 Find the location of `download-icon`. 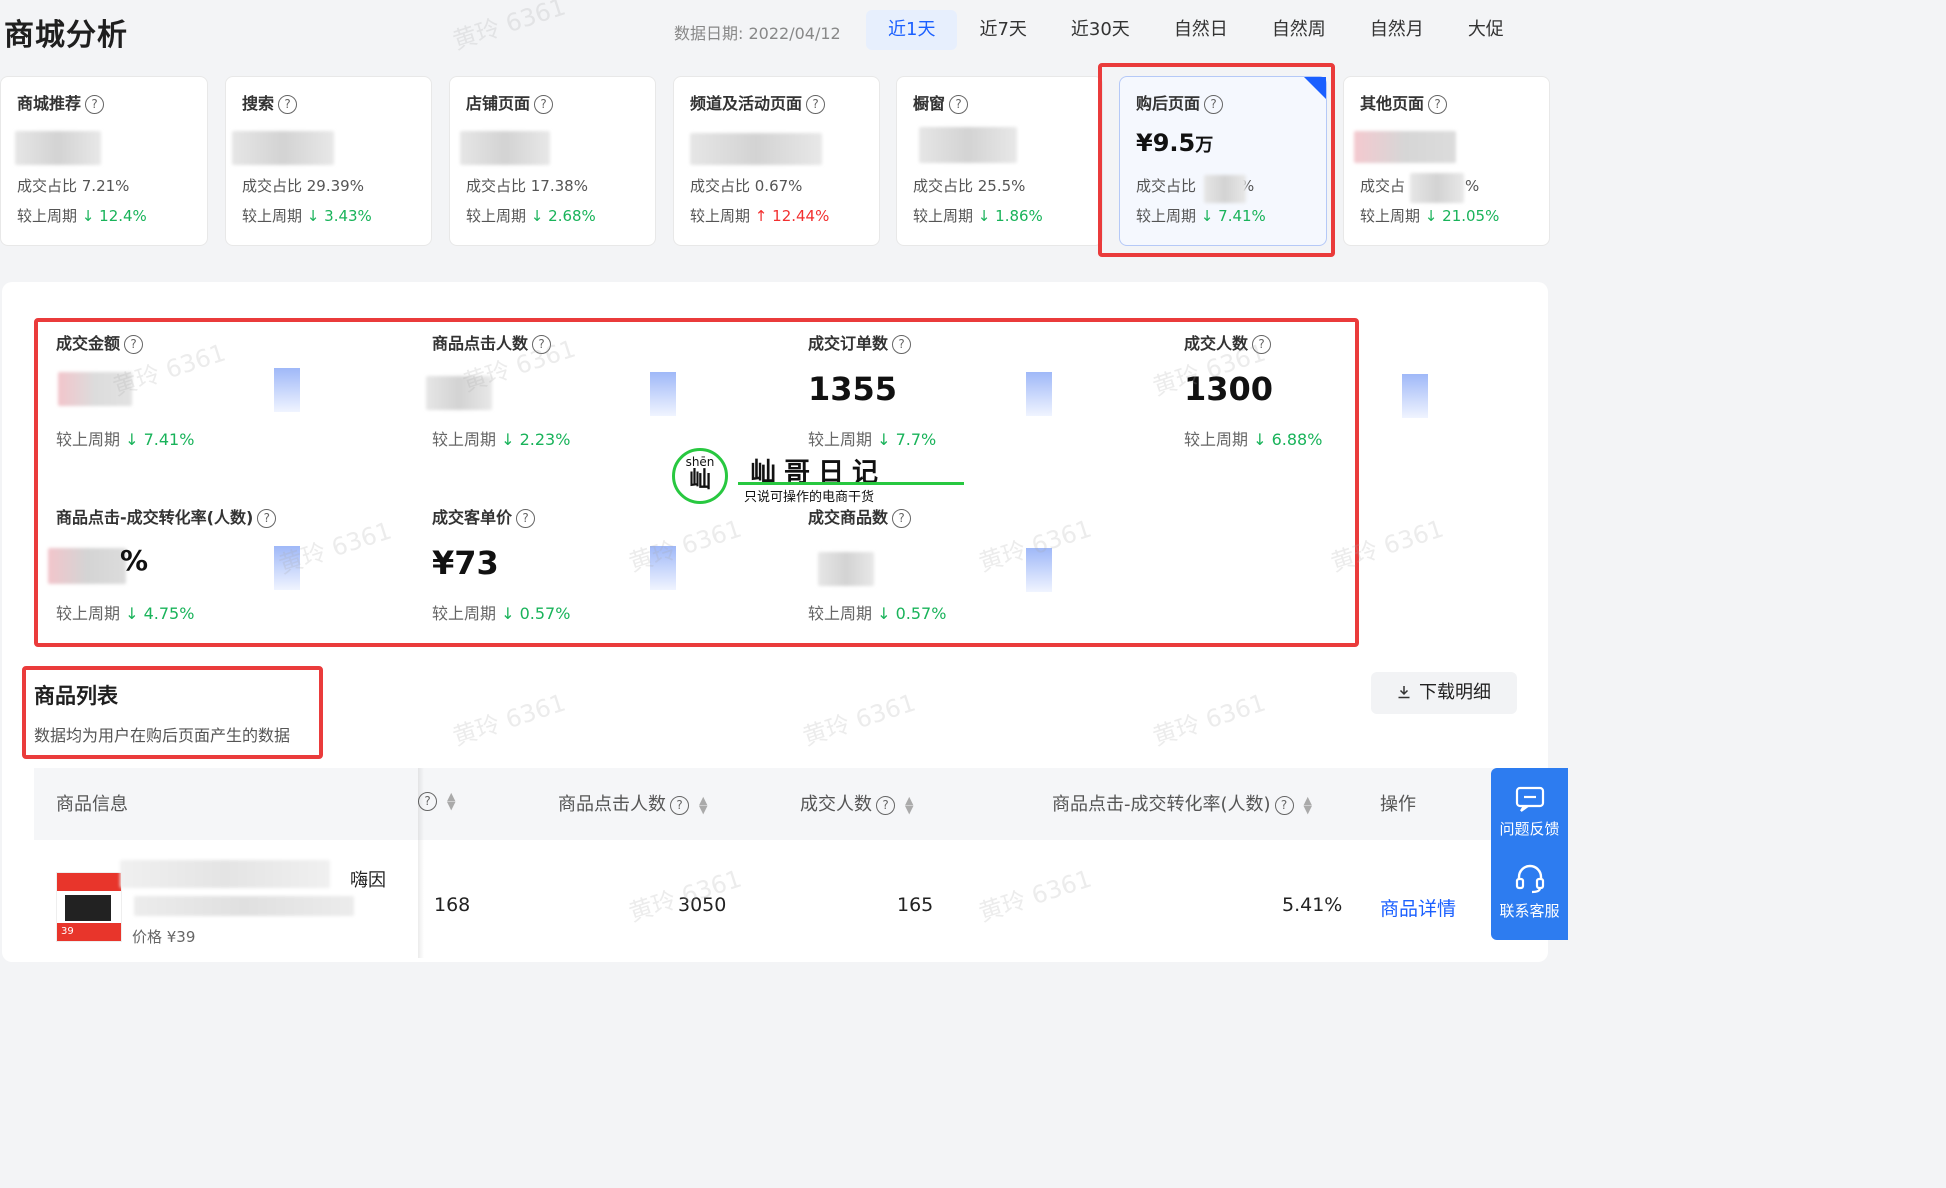

download-icon is located at coordinates (1404, 692).